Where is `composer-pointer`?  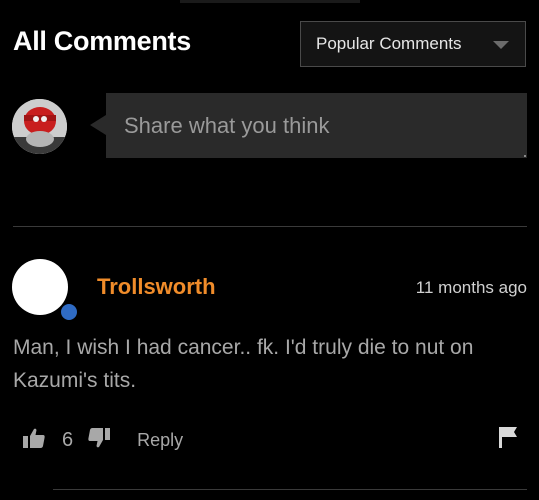 composer-pointer is located at coordinates (98, 125).